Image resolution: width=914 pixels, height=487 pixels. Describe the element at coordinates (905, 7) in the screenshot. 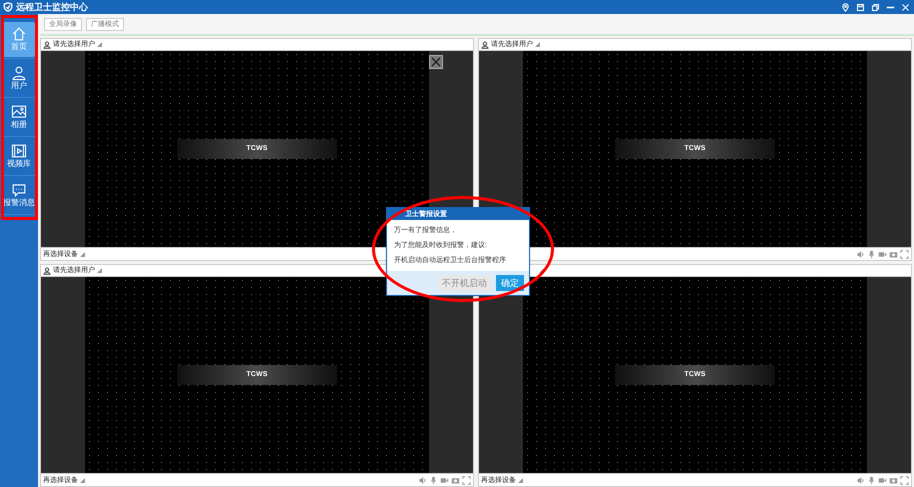

I see `close-icon` at that location.